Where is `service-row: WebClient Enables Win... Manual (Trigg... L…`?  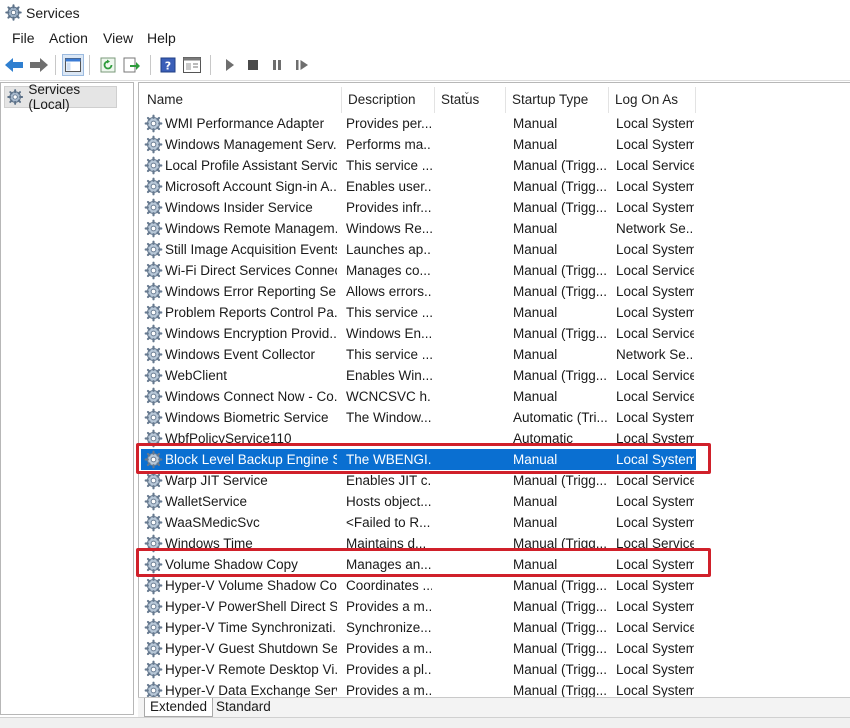
service-row: WebClient Enables Win... Manual (Trigg... L… is located at coordinates (494, 375).